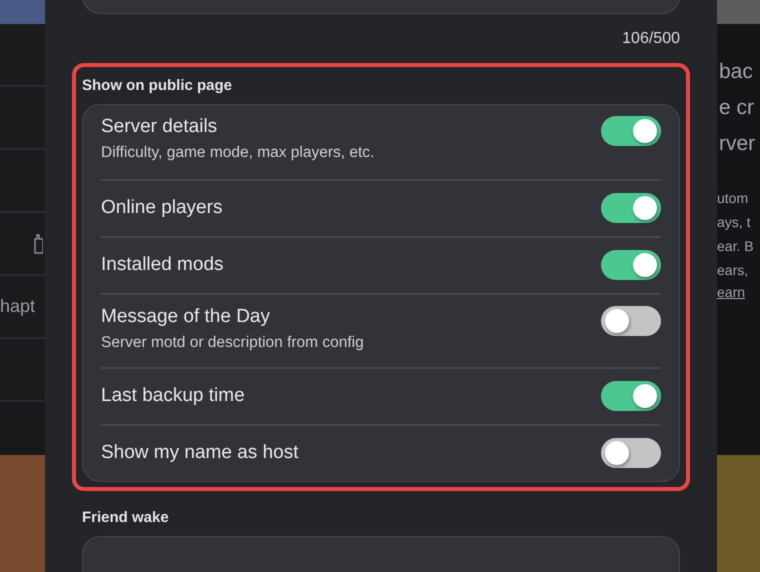 This screenshot has width=760, height=572. I want to click on option-label: Show my name as host, so click(199, 453).